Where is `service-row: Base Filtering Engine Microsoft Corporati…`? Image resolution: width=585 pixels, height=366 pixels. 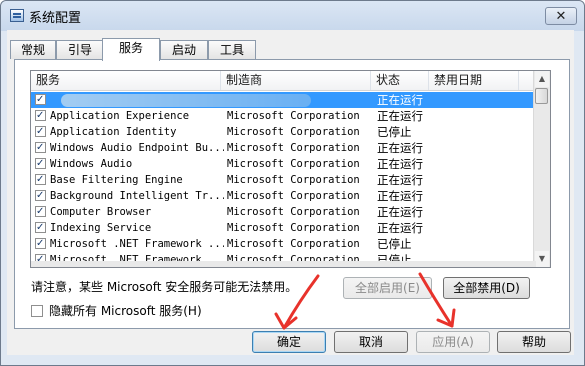
service-row: Base Filtering Engine Microsoft Corporati… is located at coordinates (283, 180).